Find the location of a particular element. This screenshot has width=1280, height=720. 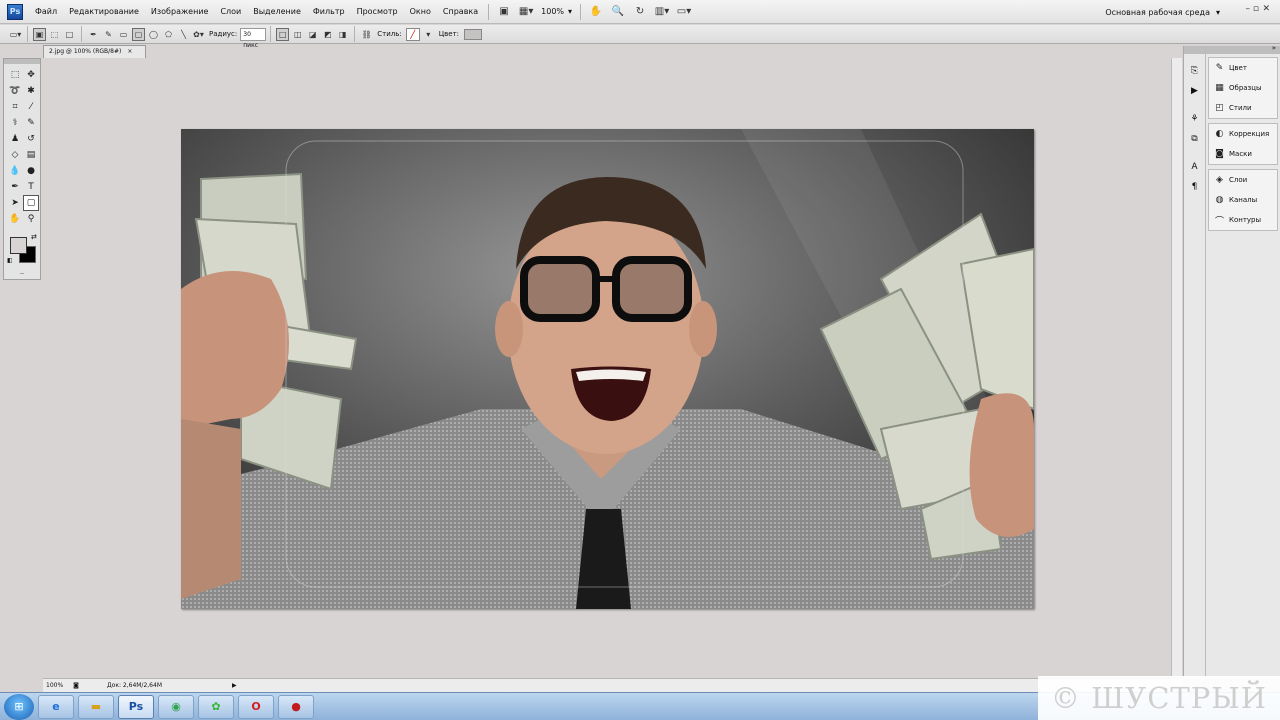

video-recorder-icon: ● is located at coordinates (296, 706).